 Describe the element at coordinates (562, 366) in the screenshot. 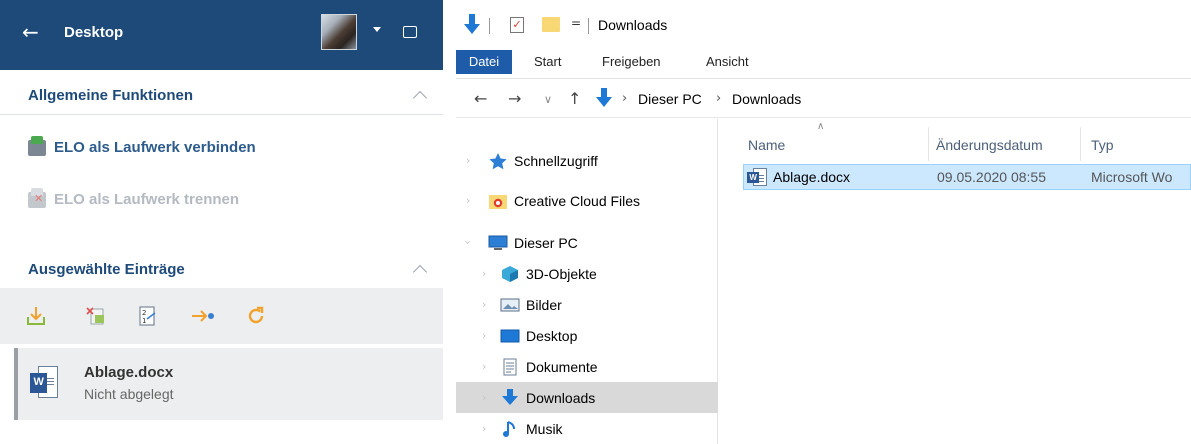

I see `nav-label: Dokumente` at that location.